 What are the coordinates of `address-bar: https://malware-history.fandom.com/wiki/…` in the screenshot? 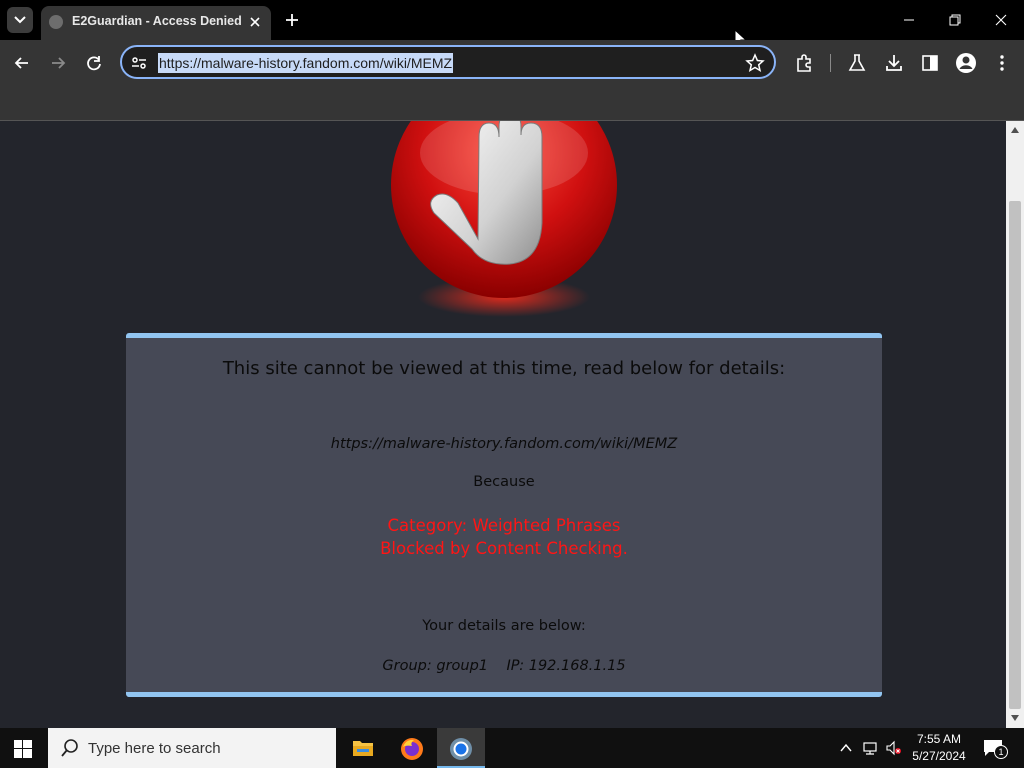 It's located at (448, 62).